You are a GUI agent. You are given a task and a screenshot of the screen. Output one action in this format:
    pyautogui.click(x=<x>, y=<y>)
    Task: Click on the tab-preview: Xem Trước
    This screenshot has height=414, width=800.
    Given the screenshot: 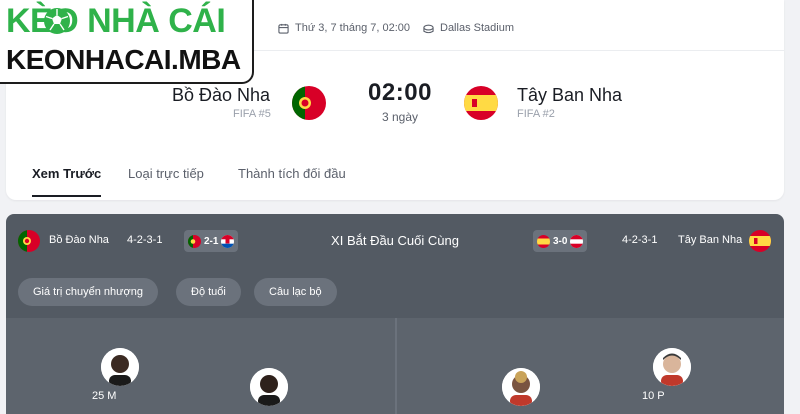 What is the action you would take?
    pyautogui.click(x=67, y=181)
    